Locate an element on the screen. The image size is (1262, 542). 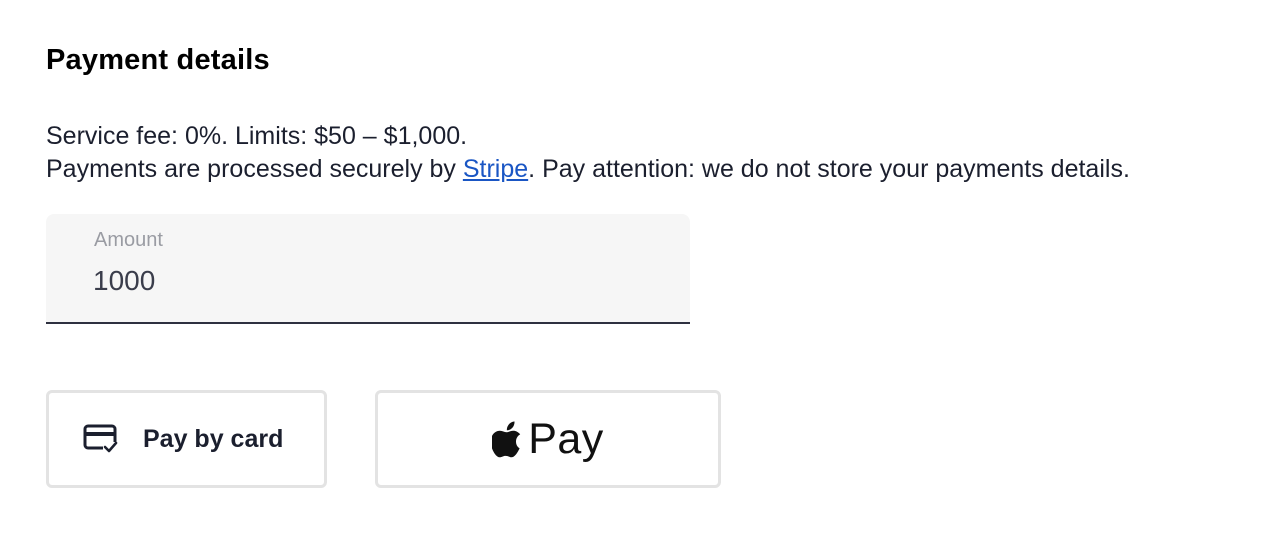
pay-by-card-button: Pay by card is located at coordinates (186, 439).